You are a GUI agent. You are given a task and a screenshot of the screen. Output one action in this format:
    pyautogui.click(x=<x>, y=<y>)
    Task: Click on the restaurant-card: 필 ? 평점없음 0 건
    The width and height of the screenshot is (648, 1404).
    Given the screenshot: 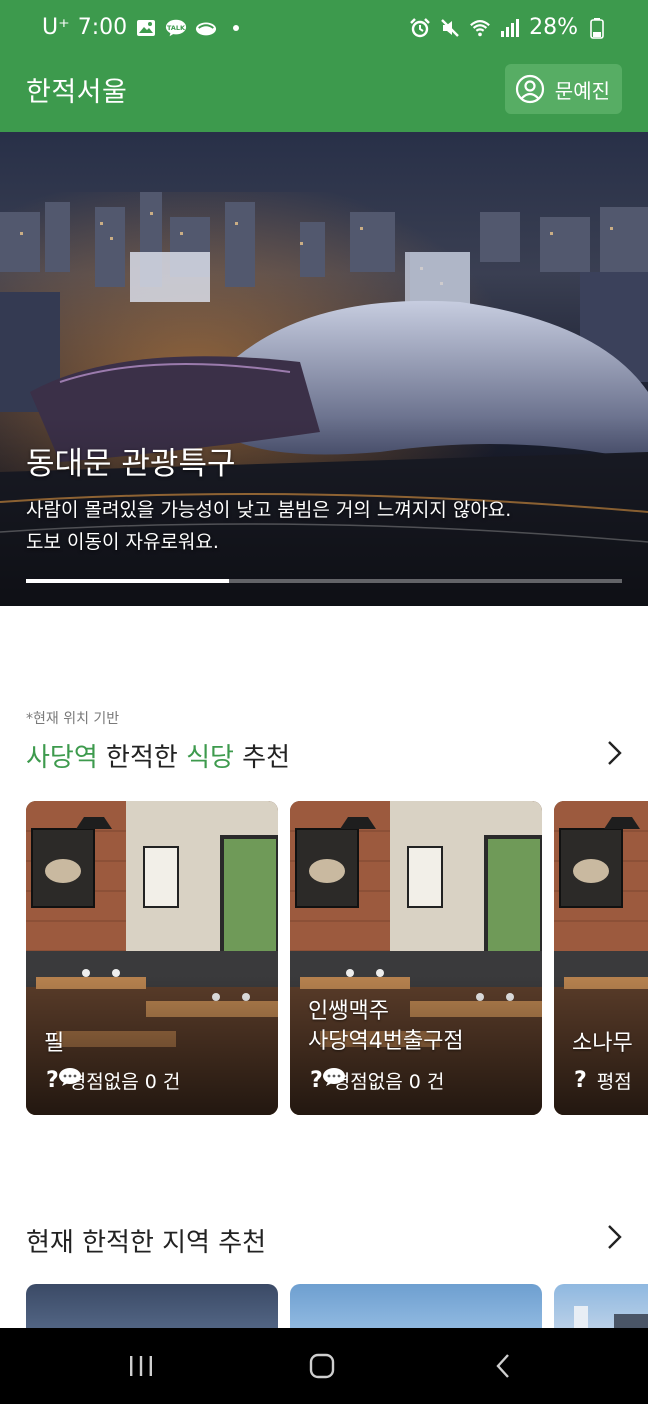 What is the action you would take?
    pyautogui.click(x=152, y=958)
    